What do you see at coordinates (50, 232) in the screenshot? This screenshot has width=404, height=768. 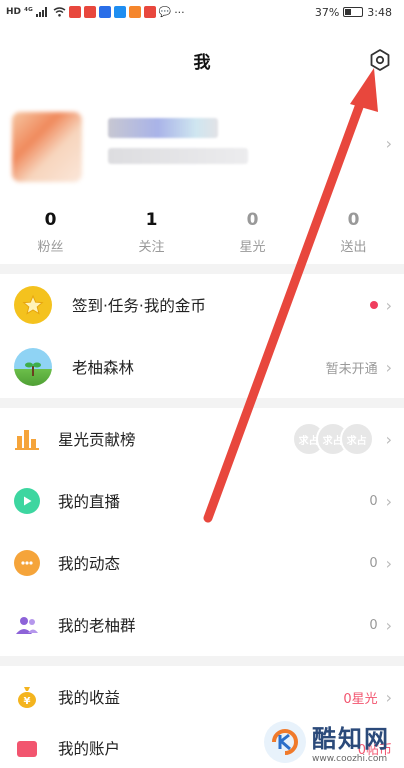 I see `stat-followers: 0 粉丝` at bounding box center [50, 232].